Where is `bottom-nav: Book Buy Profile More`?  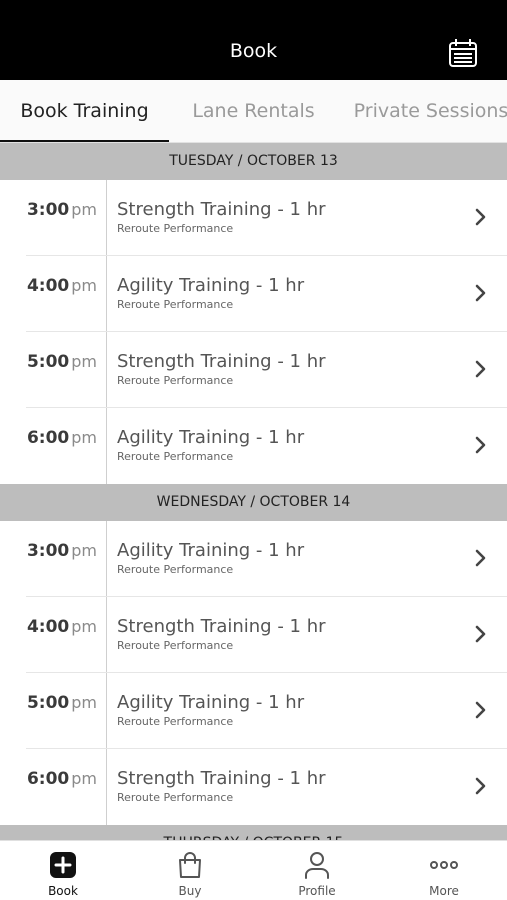 bottom-nav: Book Buy Profile More is located at coordinates (253, 870).